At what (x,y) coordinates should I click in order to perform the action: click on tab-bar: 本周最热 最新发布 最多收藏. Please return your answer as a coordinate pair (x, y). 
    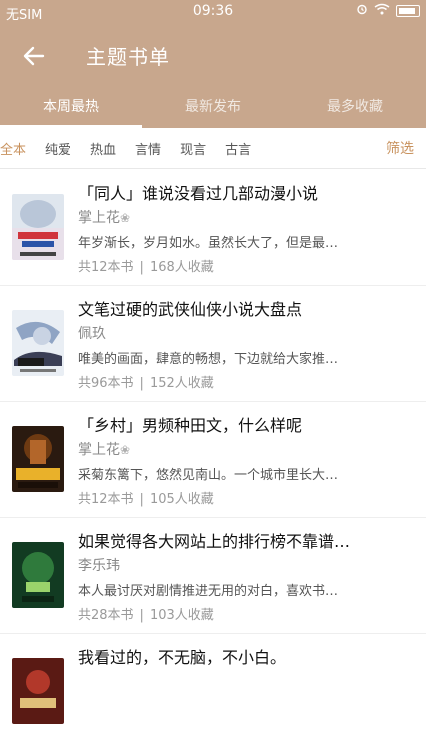
    Looking at the image, I should click on (213, 109).